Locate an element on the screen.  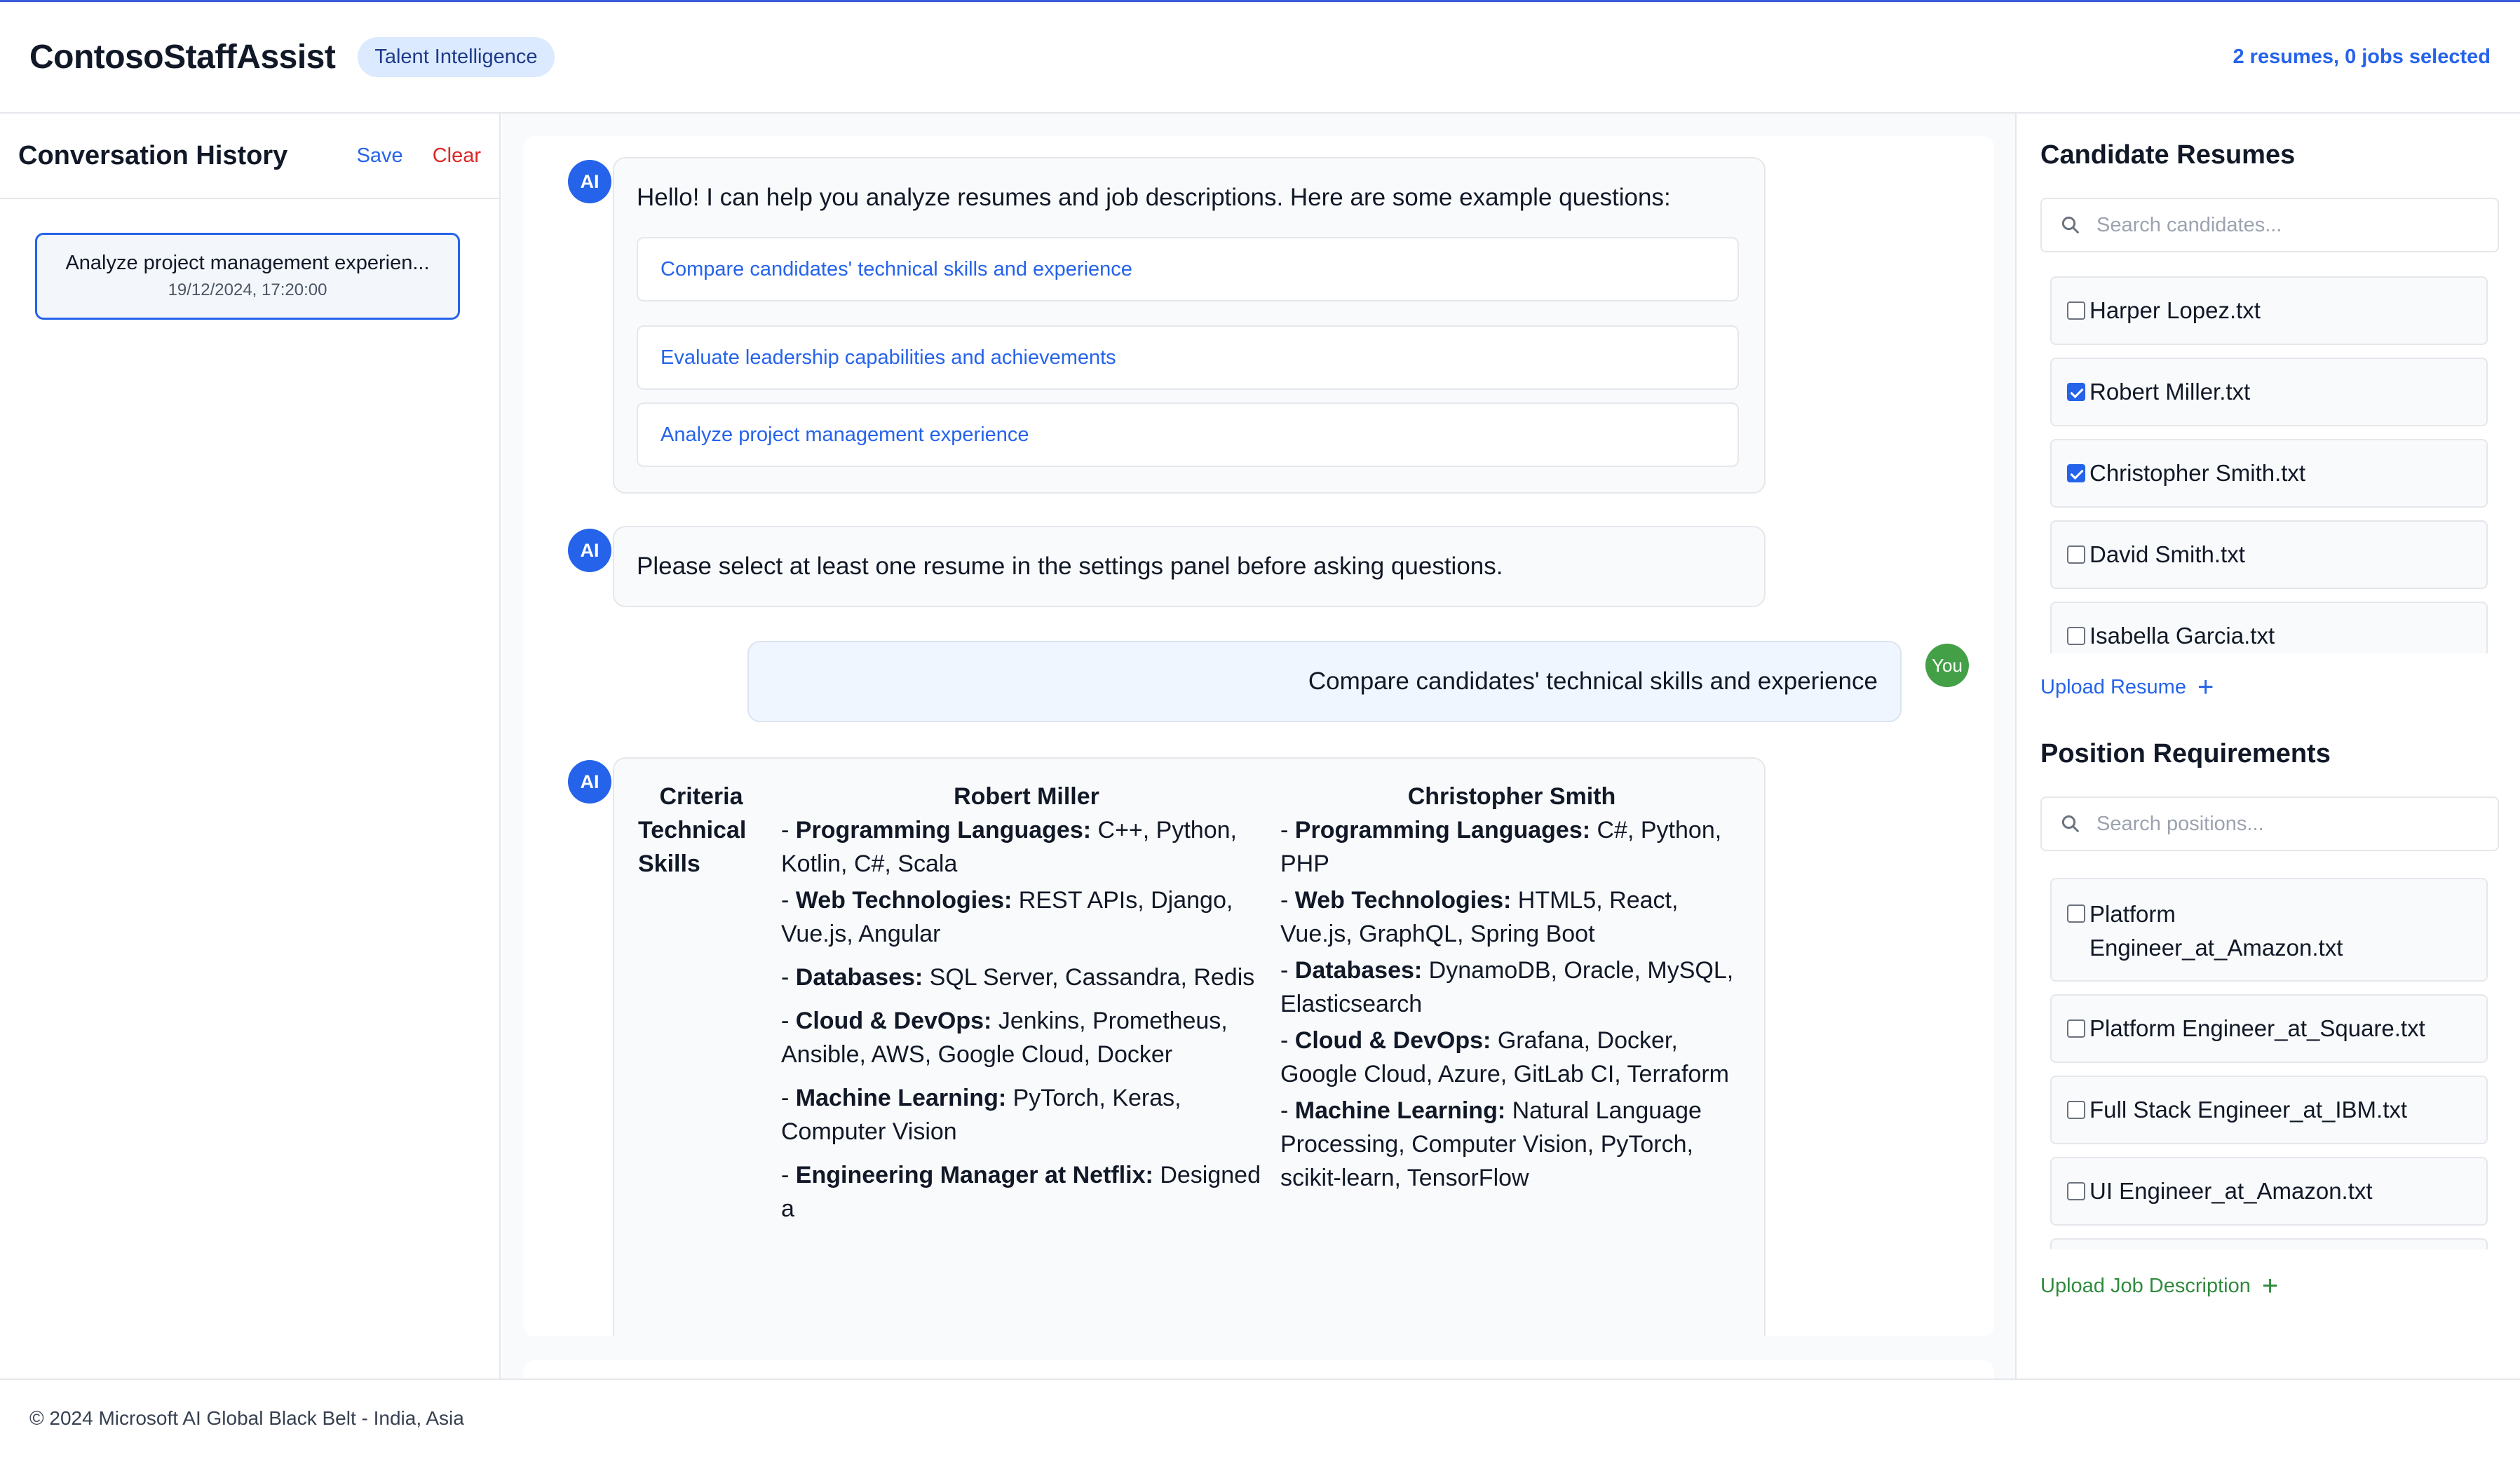
history-actions: Save Clear is located at coordinates (419, 156).